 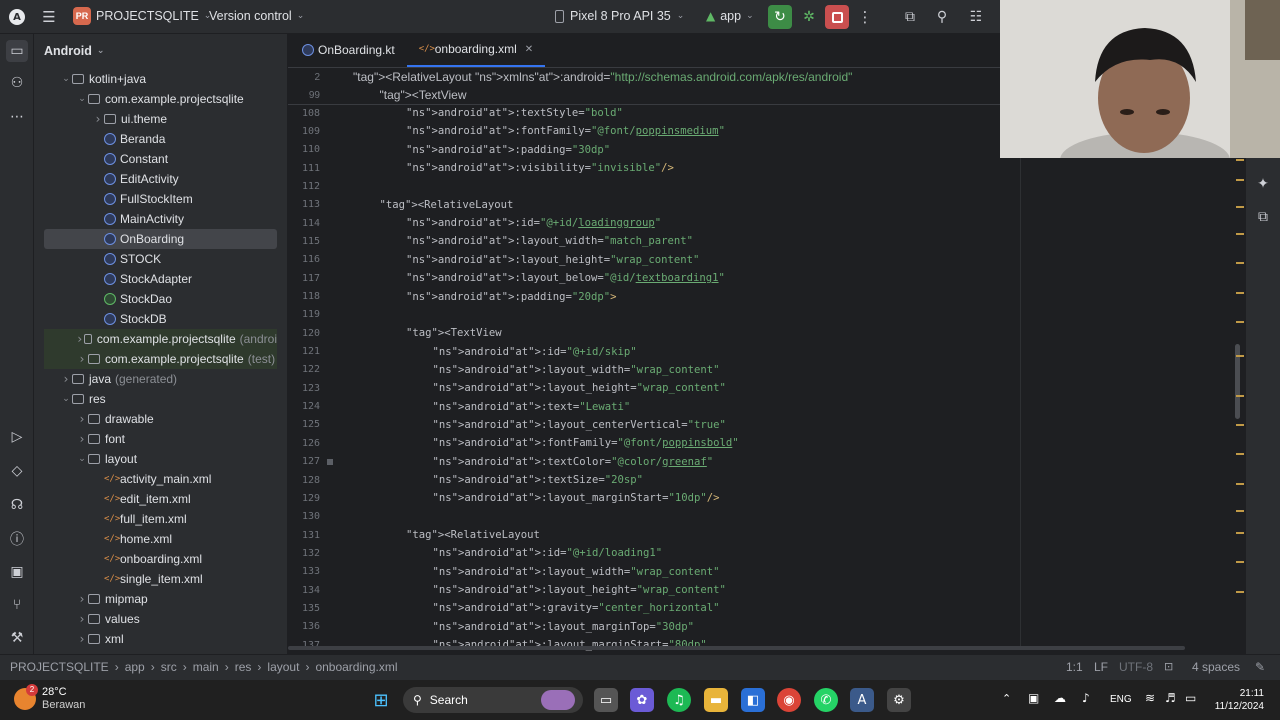 What do you see at coordinates (49, 17) in the screenshot?
I see `hamburger-menu-icon: ☰` at bounding box center [49, 17].